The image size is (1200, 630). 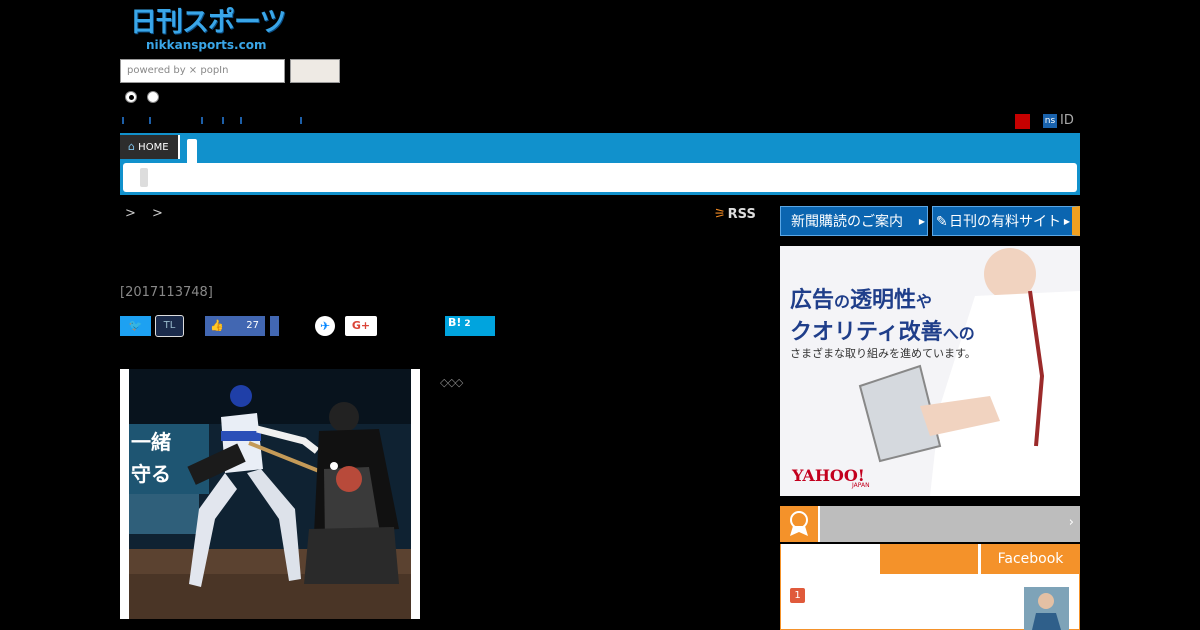 I want to click on hatena-count: 2, so click(x=467, y=324).